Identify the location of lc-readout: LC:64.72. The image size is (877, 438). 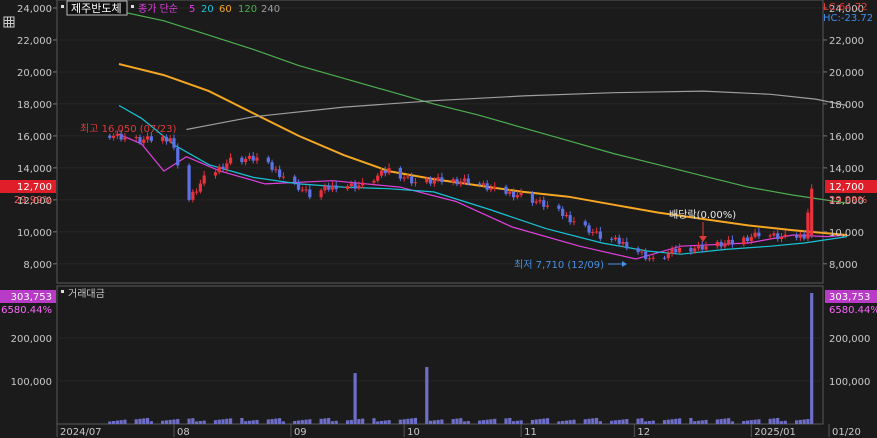
(845, 7).